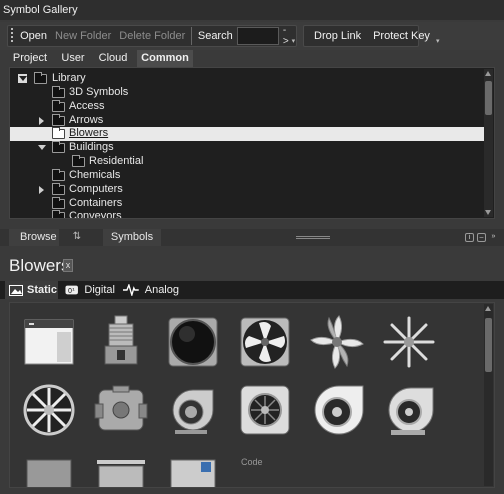  What do you see at coordinates (12, 36) in the screenshot?
I see `toolbar-grip-icon` at bounding box center [12, 36].